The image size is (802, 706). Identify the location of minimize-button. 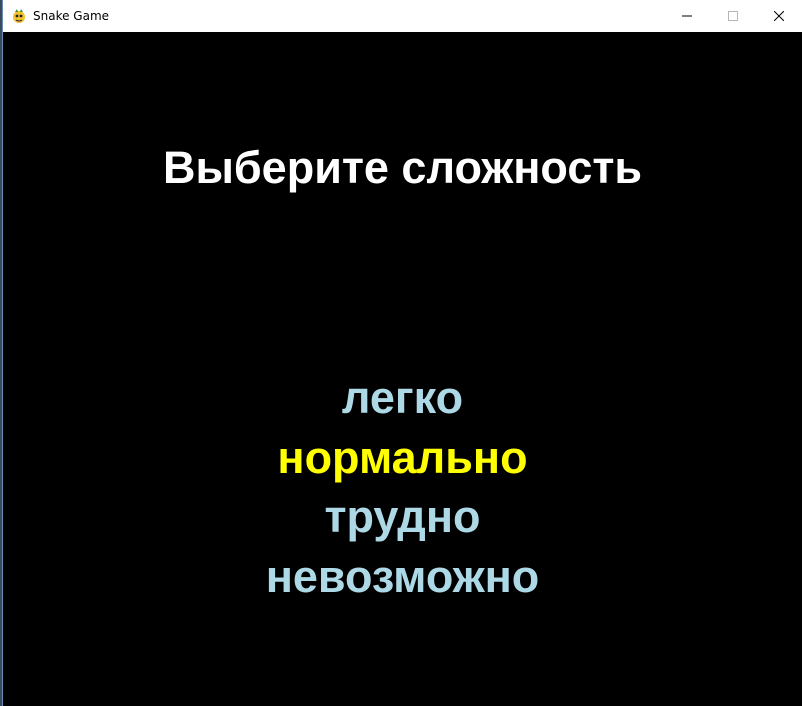
(687, 16).